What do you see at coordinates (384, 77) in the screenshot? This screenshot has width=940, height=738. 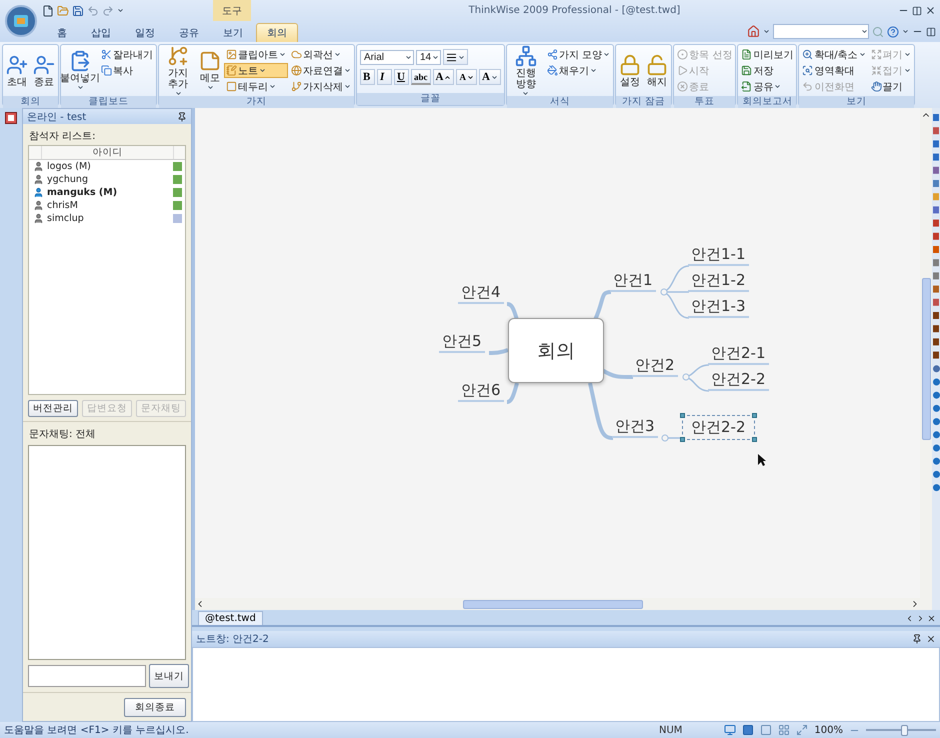 I see `format-button: I` at bounding box center [384, 77].